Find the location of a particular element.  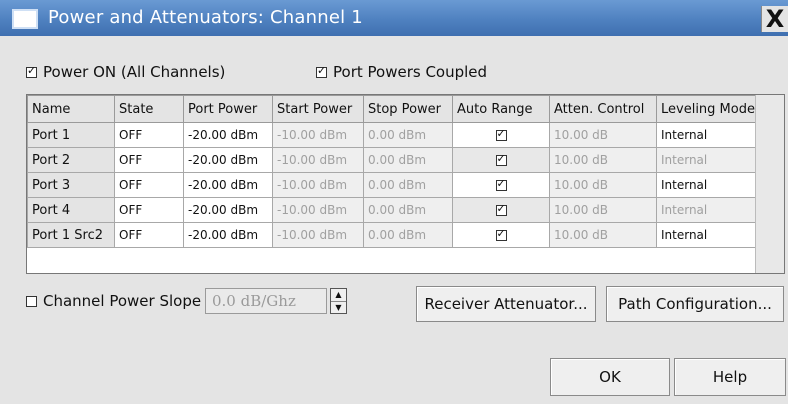

col-header-name: Name is located at coordinates (71, 109).